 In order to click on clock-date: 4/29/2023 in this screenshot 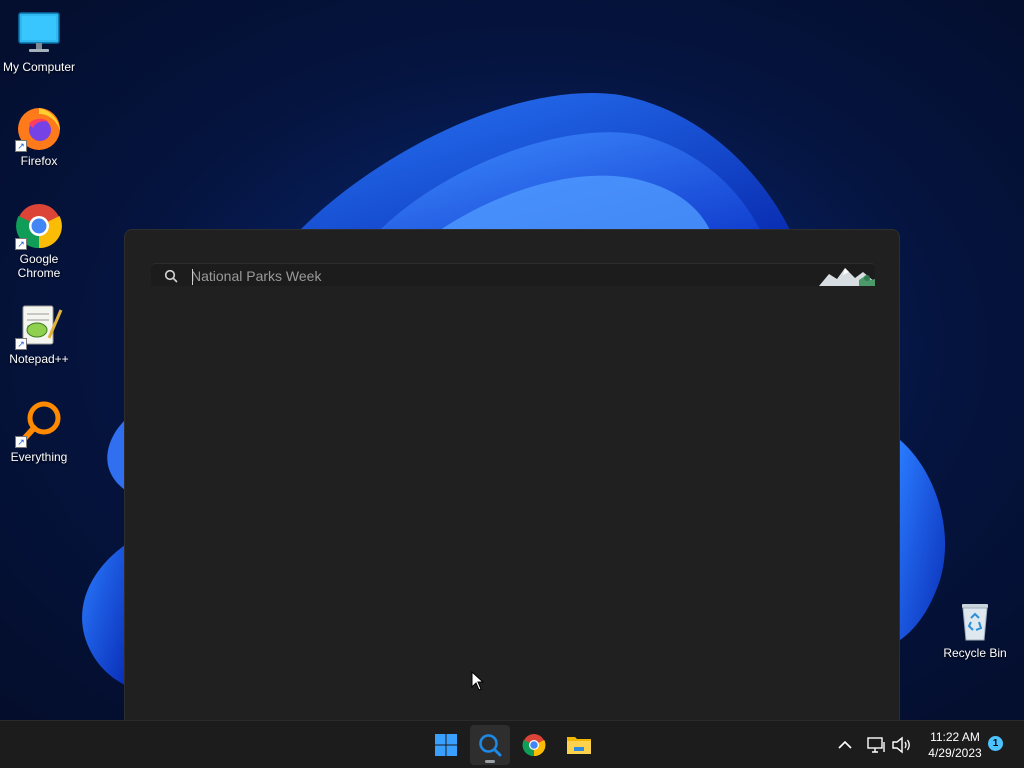, I will do `click(955, 753)`.